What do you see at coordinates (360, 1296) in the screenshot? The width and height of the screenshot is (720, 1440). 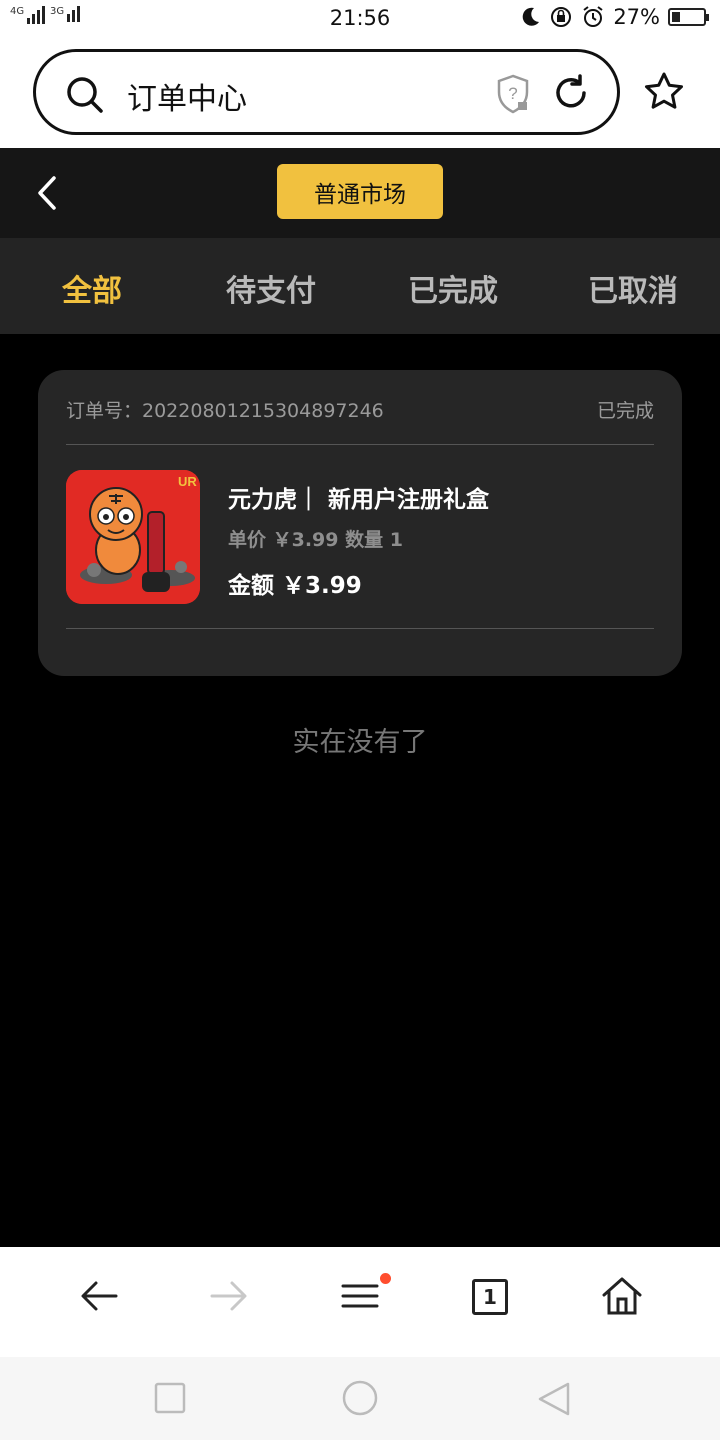 I see `menu-icon` at bounding box center [360, 1296].